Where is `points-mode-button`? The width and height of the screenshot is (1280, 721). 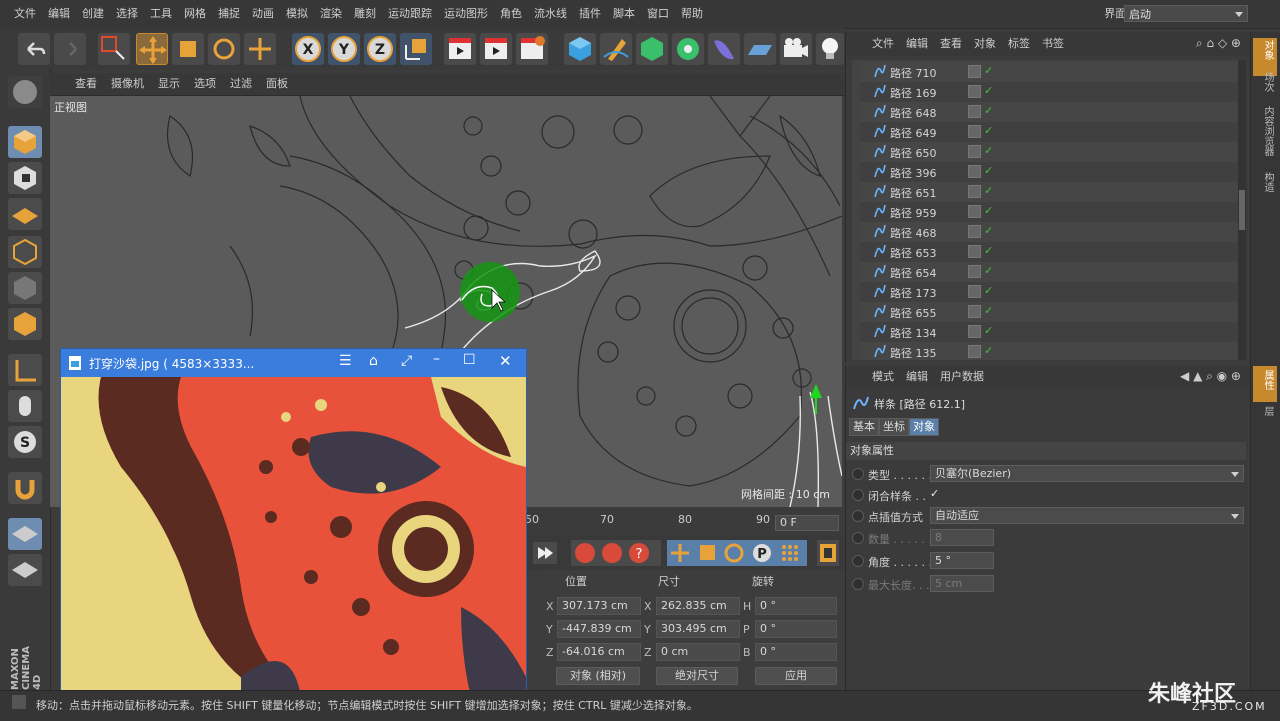 points-mode-button is located at coordinates (25, 252).